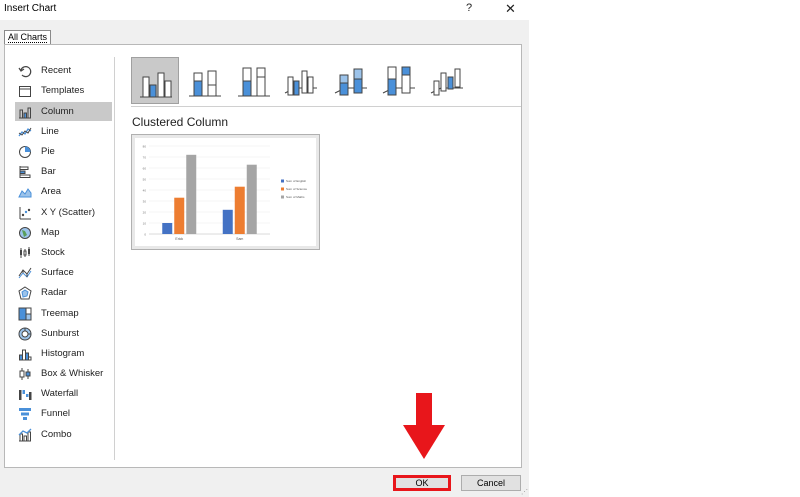 The image size is (800, 497). I want to click on sidebar-item-histogram: Histogram, so click(63, 353).